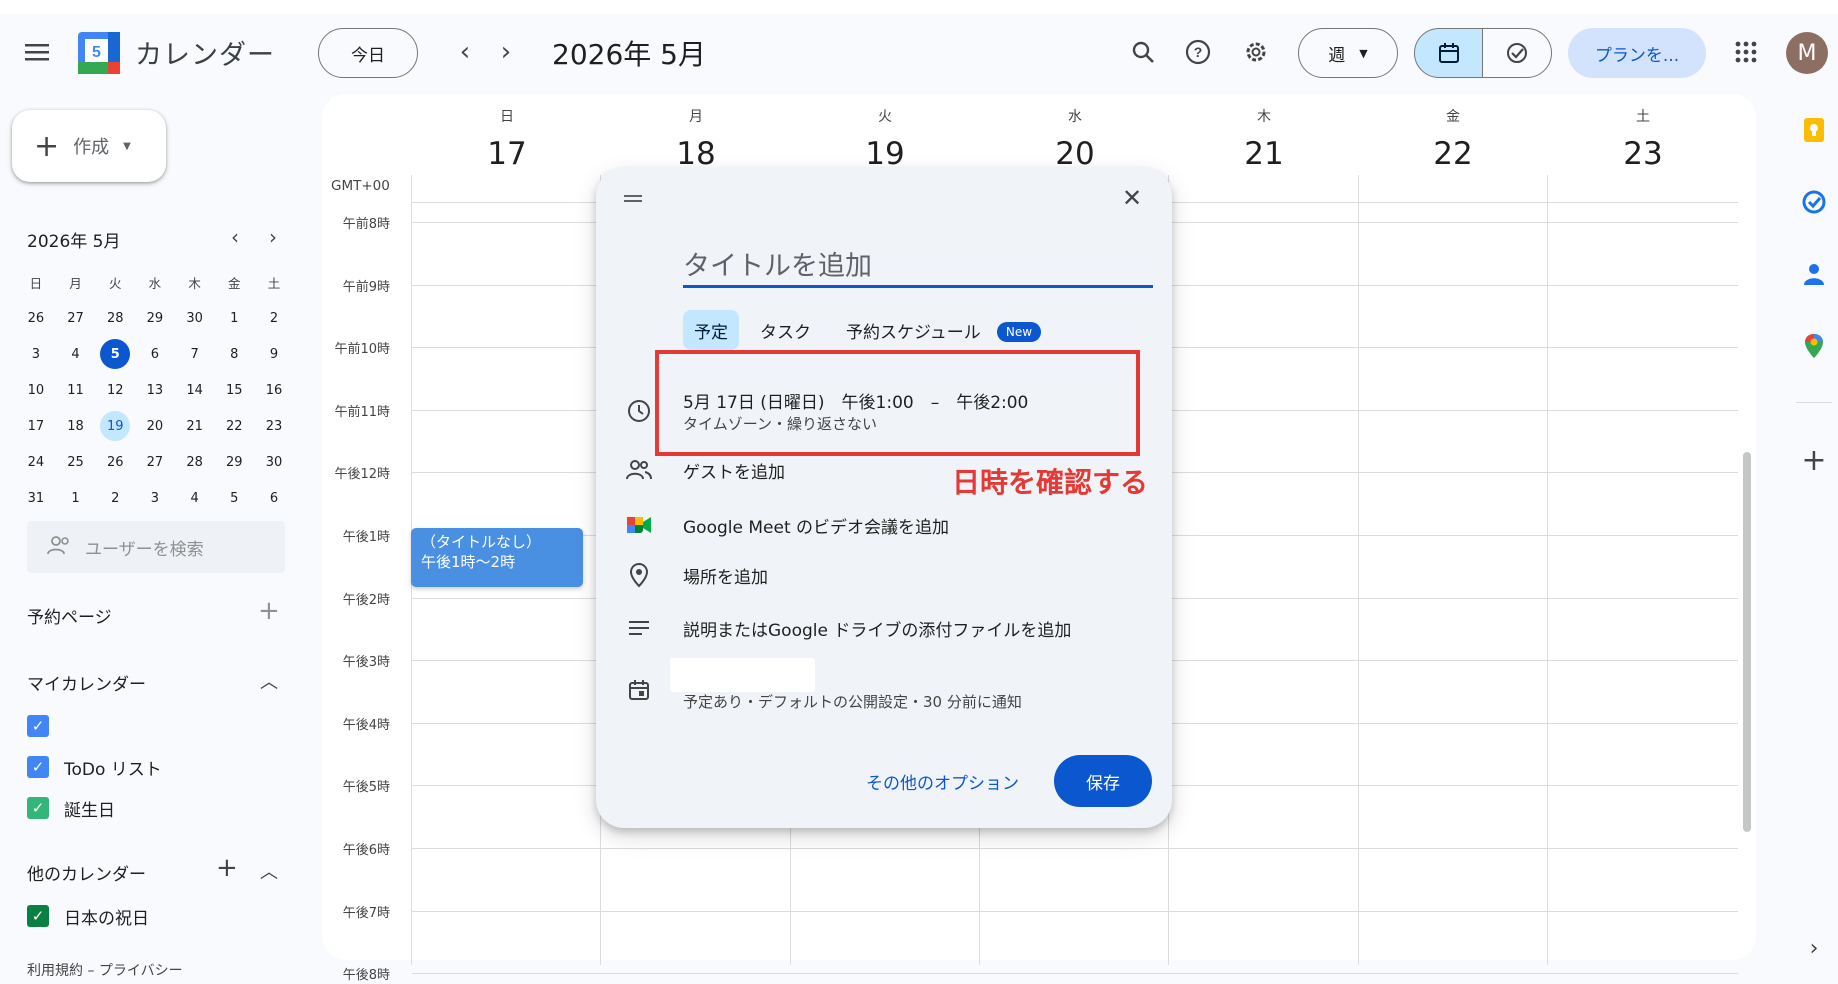  Describe the element at coordinates (368, 53) in the screenshot. I see `today-button: 今日` at that location.